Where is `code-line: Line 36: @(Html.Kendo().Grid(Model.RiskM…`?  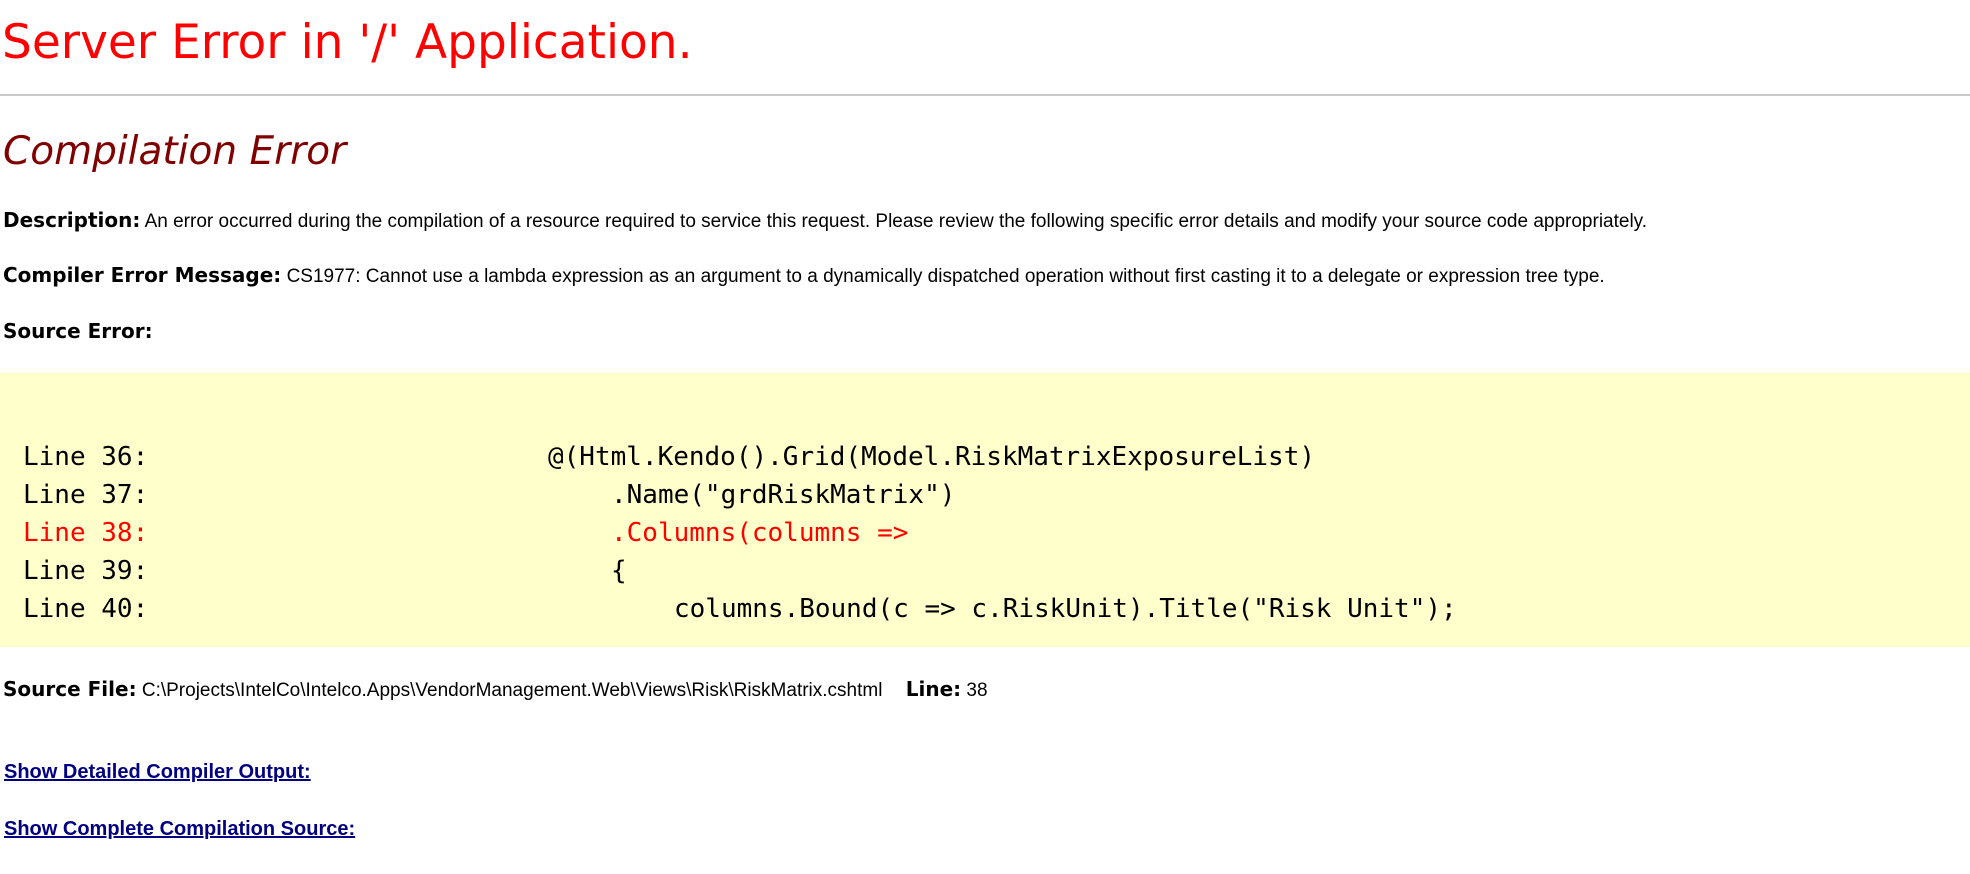
code-line: Line 36: @(Html.Kendo().Grid(Model.RiskM… is located at coordinates (669, 457).